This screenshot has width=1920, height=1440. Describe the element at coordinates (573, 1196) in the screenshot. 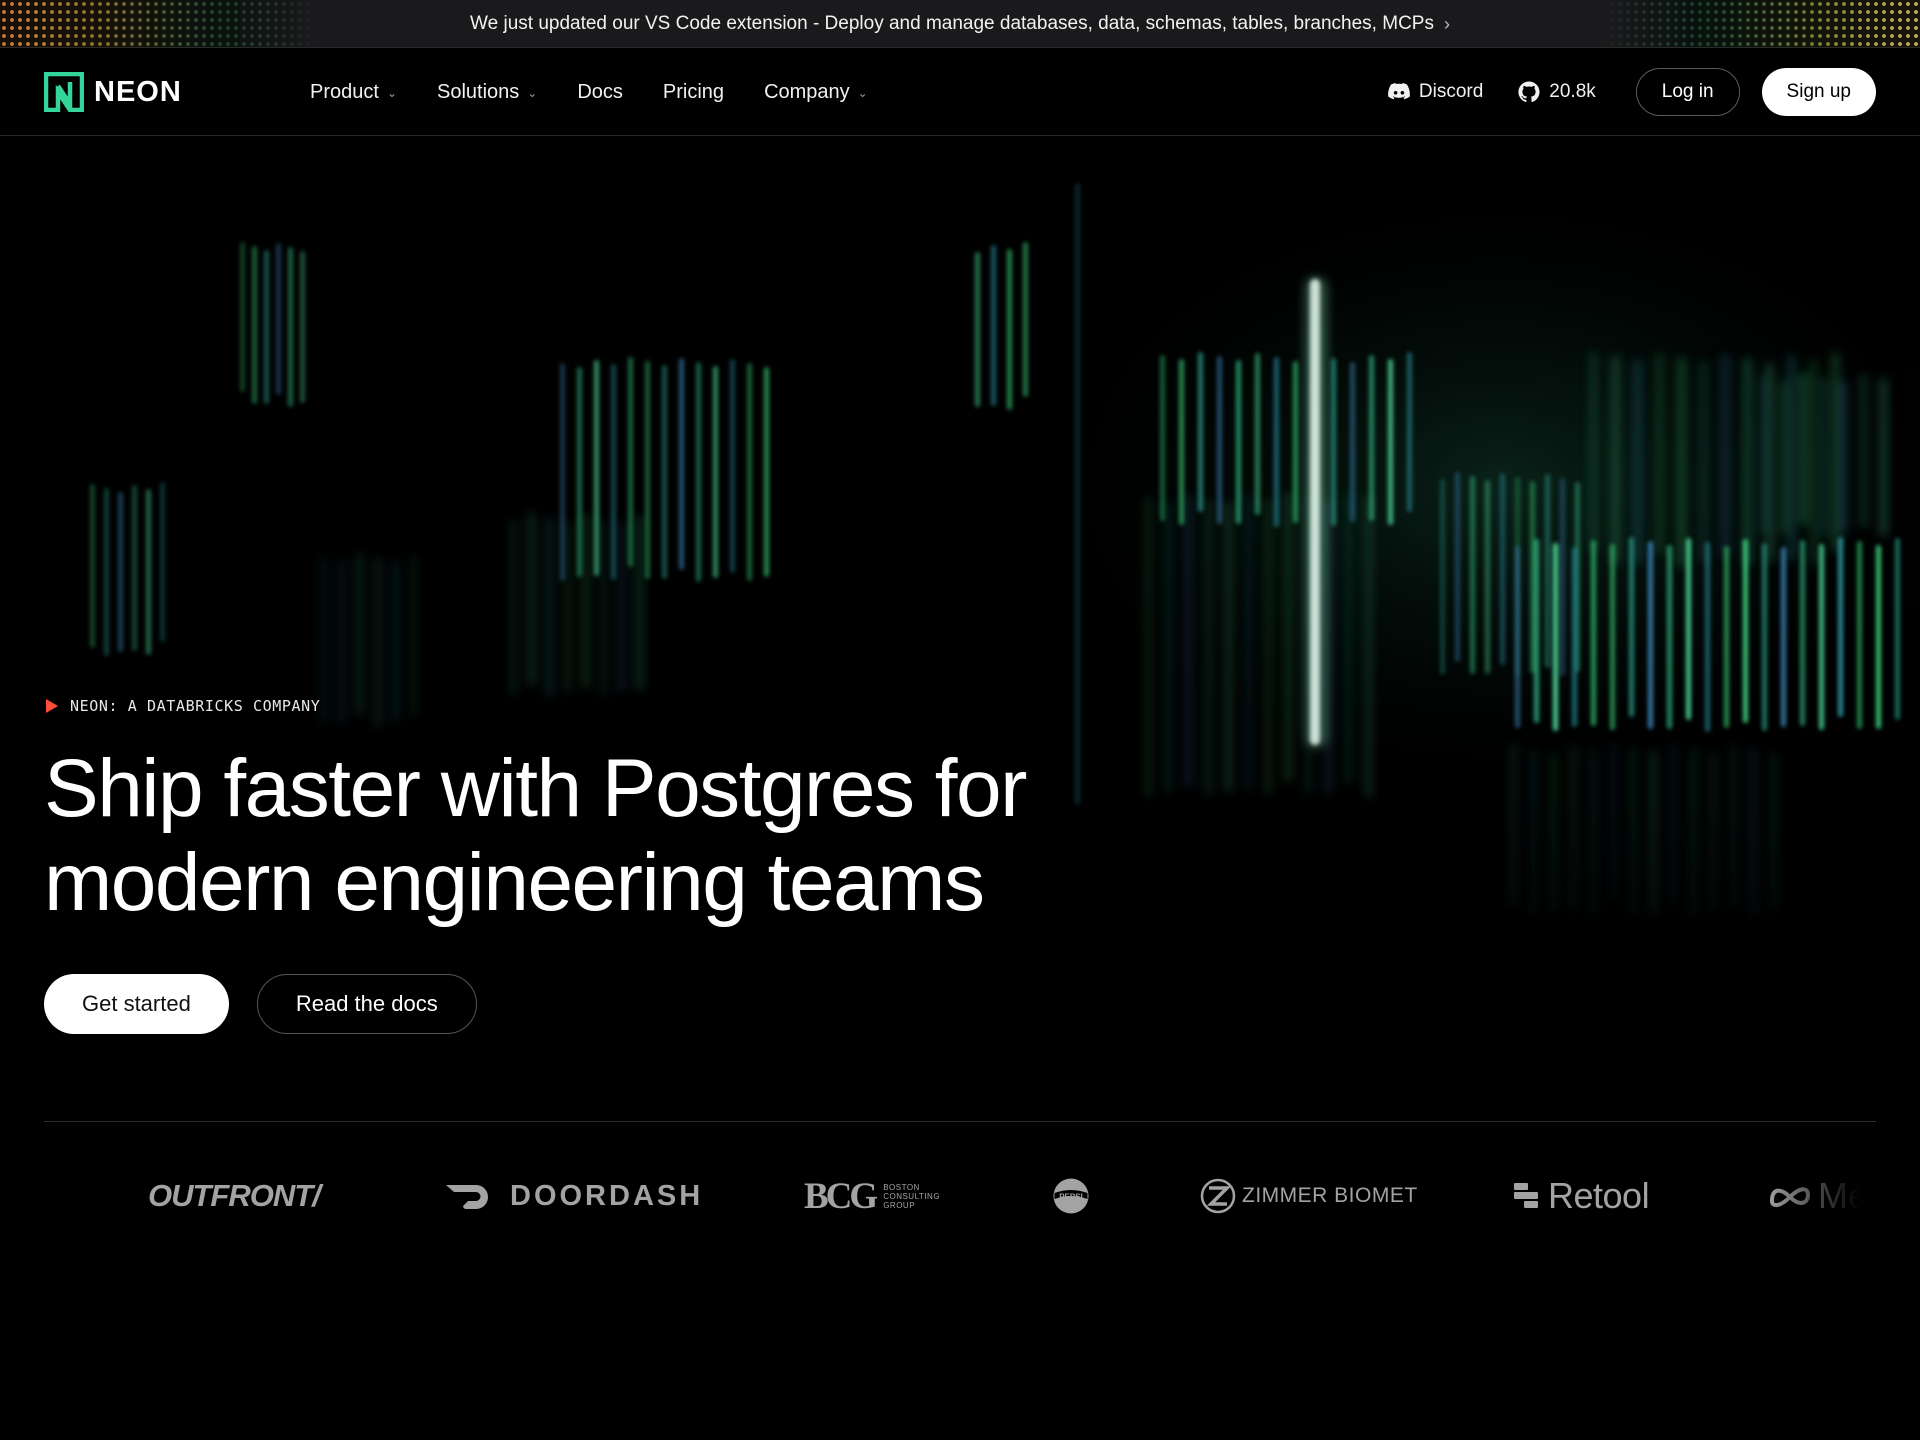

I see `doordash-logo: DOORDASH` at that location.